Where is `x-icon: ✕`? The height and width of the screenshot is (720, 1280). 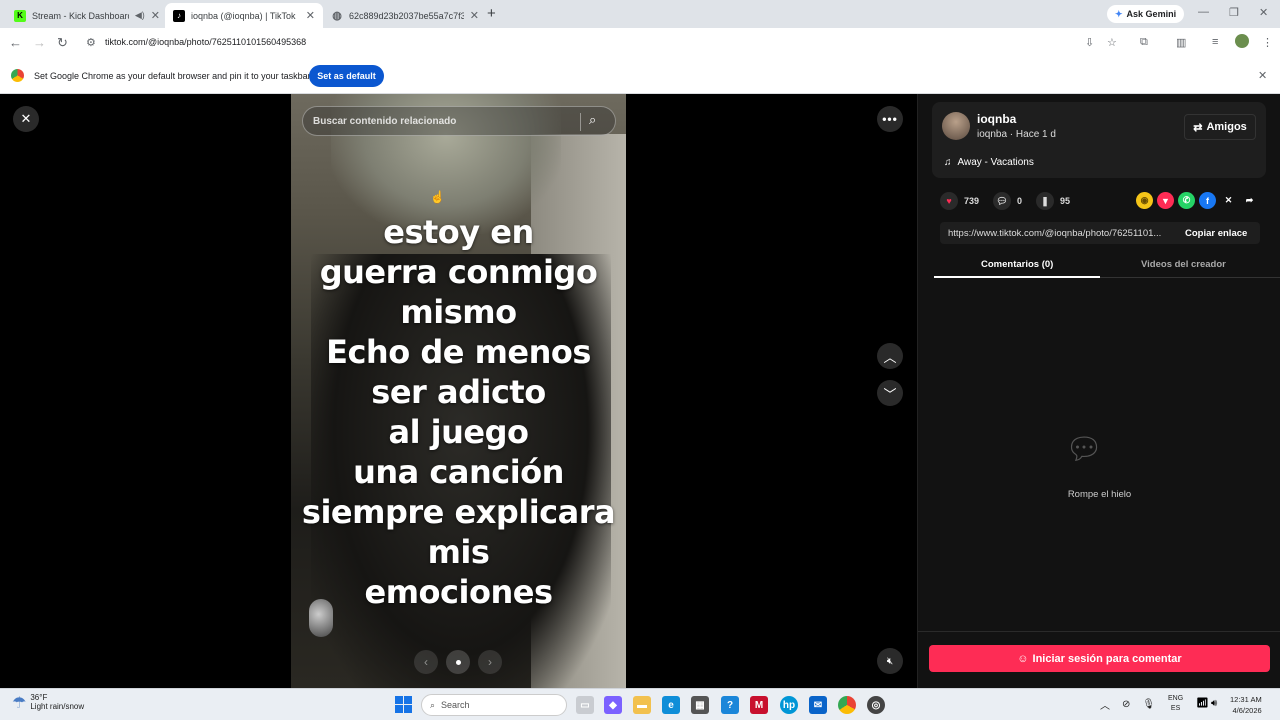 x-icon: ✕ is located at coordinates (1228, 200).